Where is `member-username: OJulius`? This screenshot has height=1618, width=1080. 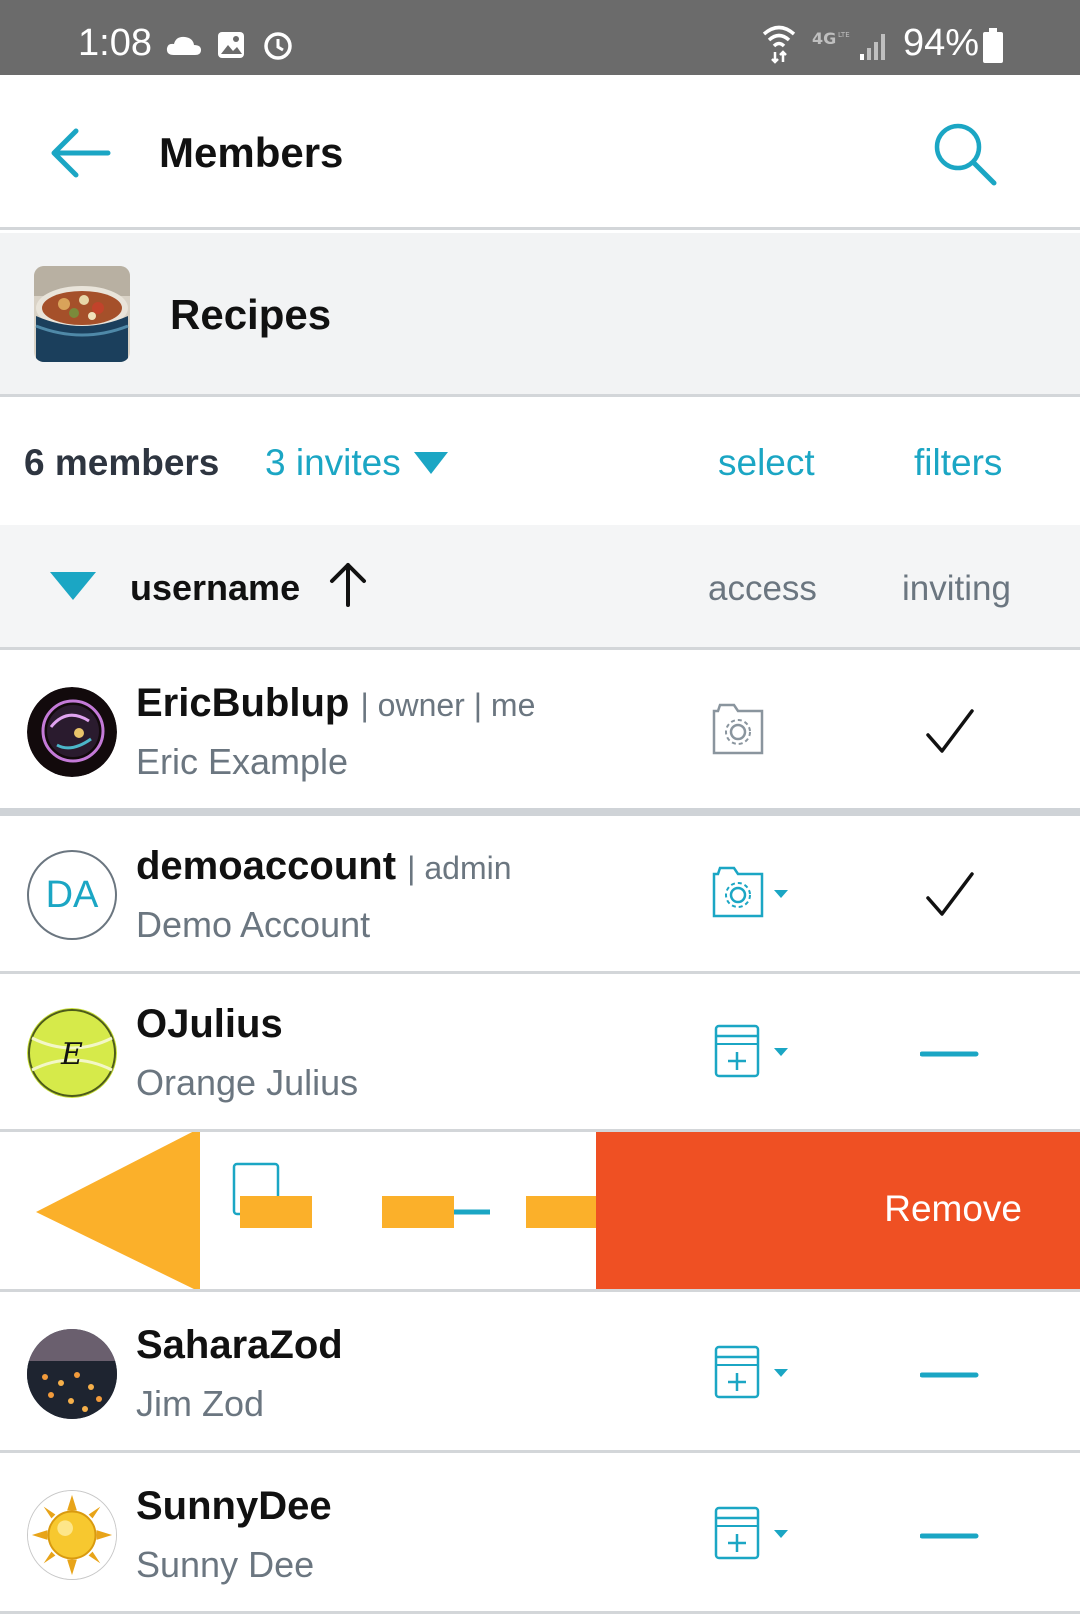
member-username: OJulius is located at coordinates (209, 1024).